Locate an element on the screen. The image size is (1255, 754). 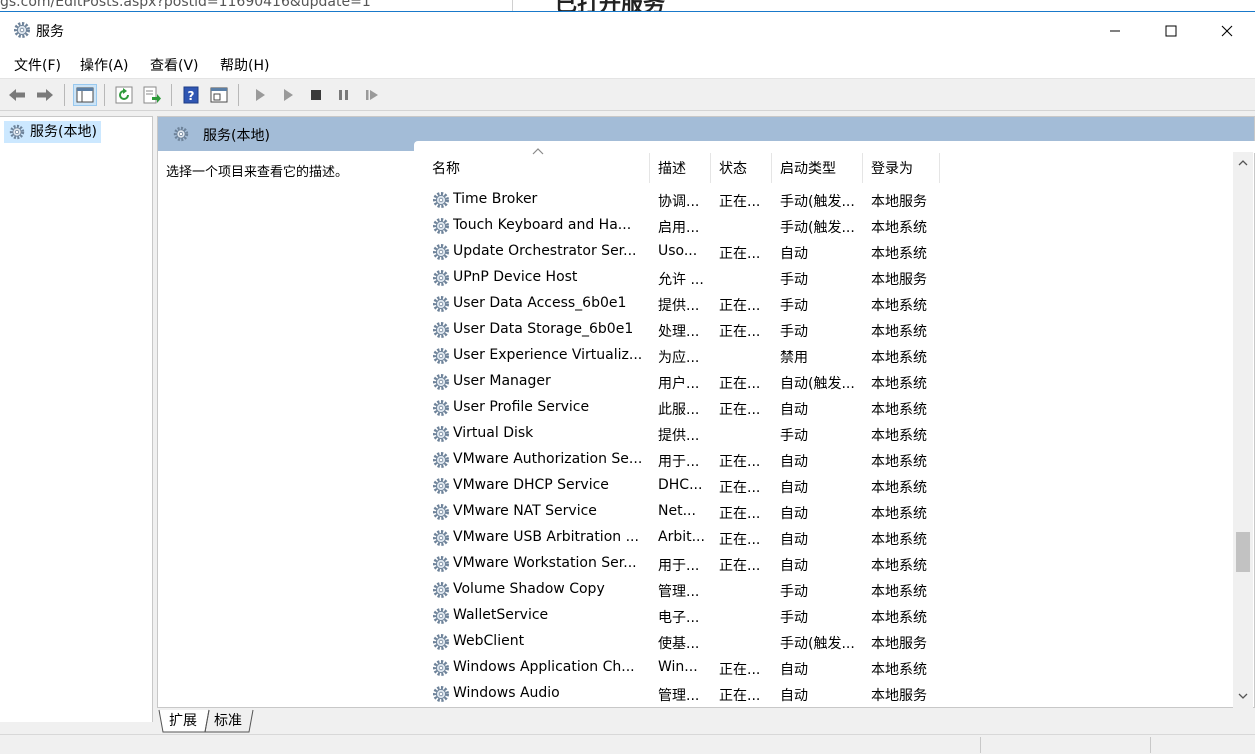
properties-button is located at coordinates (219, 95).